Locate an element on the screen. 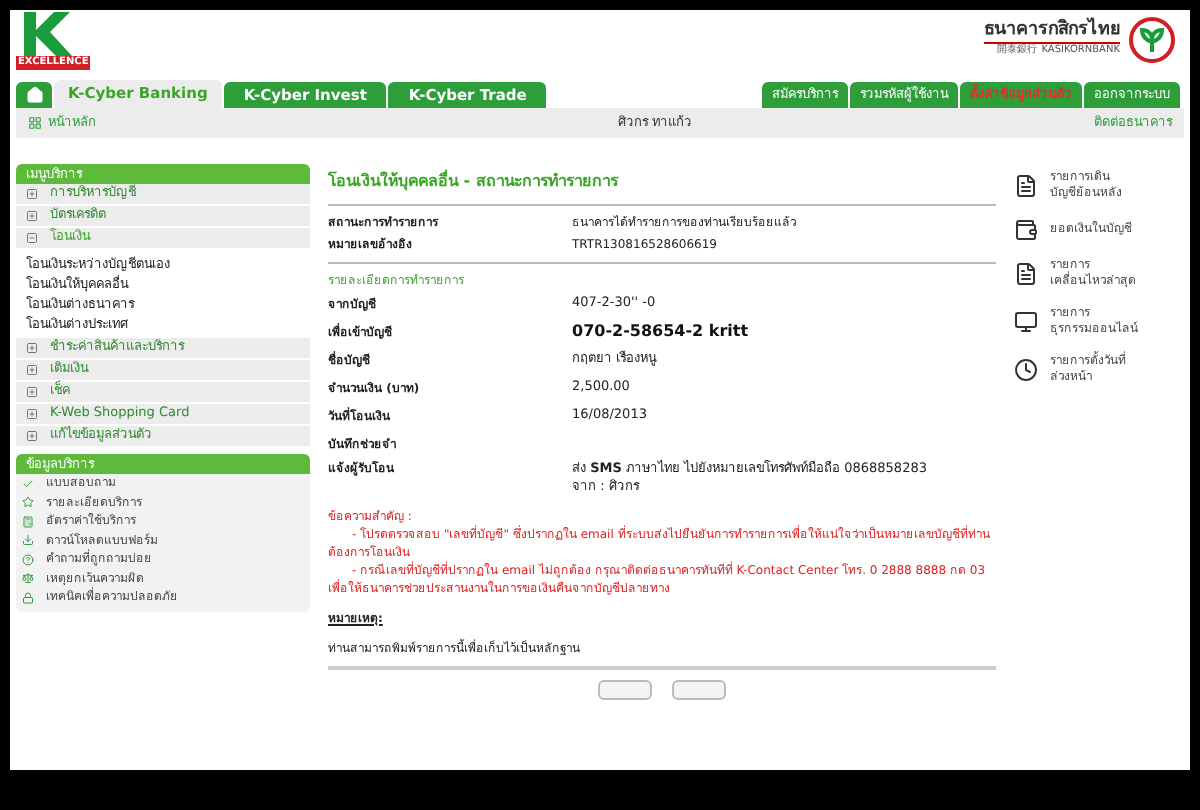 The image size is (1200, 810). check-icon is located at coordinates (28, 483).